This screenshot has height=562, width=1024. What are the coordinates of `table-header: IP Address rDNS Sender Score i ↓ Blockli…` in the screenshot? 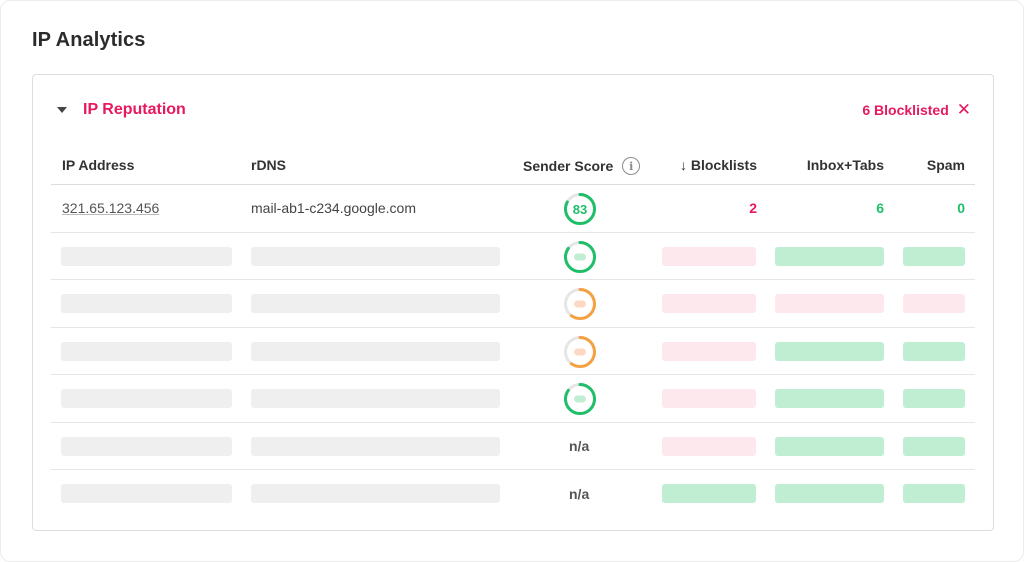 It's located at (513, 165).